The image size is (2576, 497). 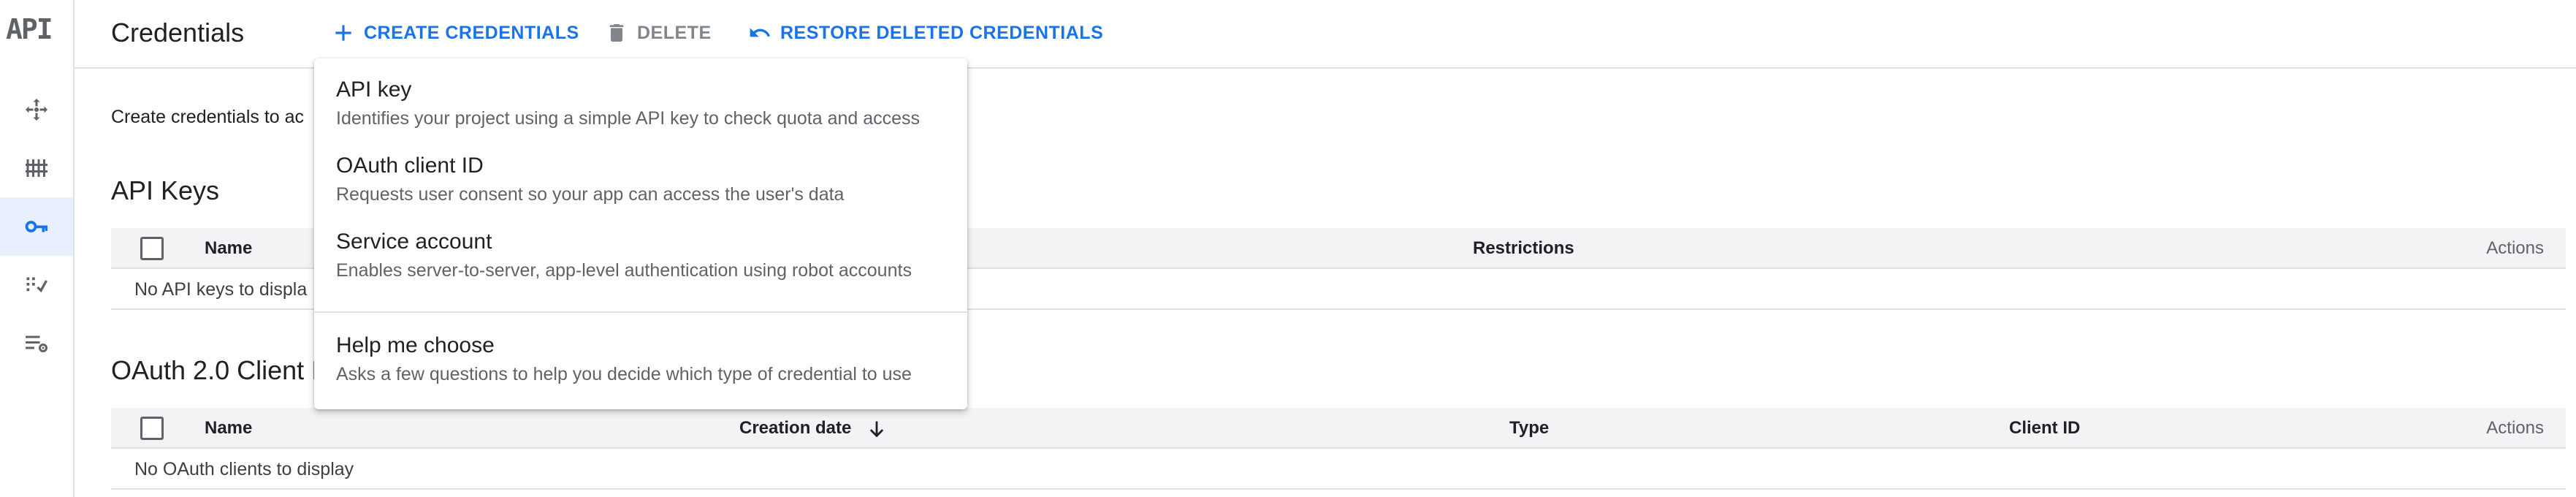 I want to click on settings-list-icon, so click(x=36, y=343).